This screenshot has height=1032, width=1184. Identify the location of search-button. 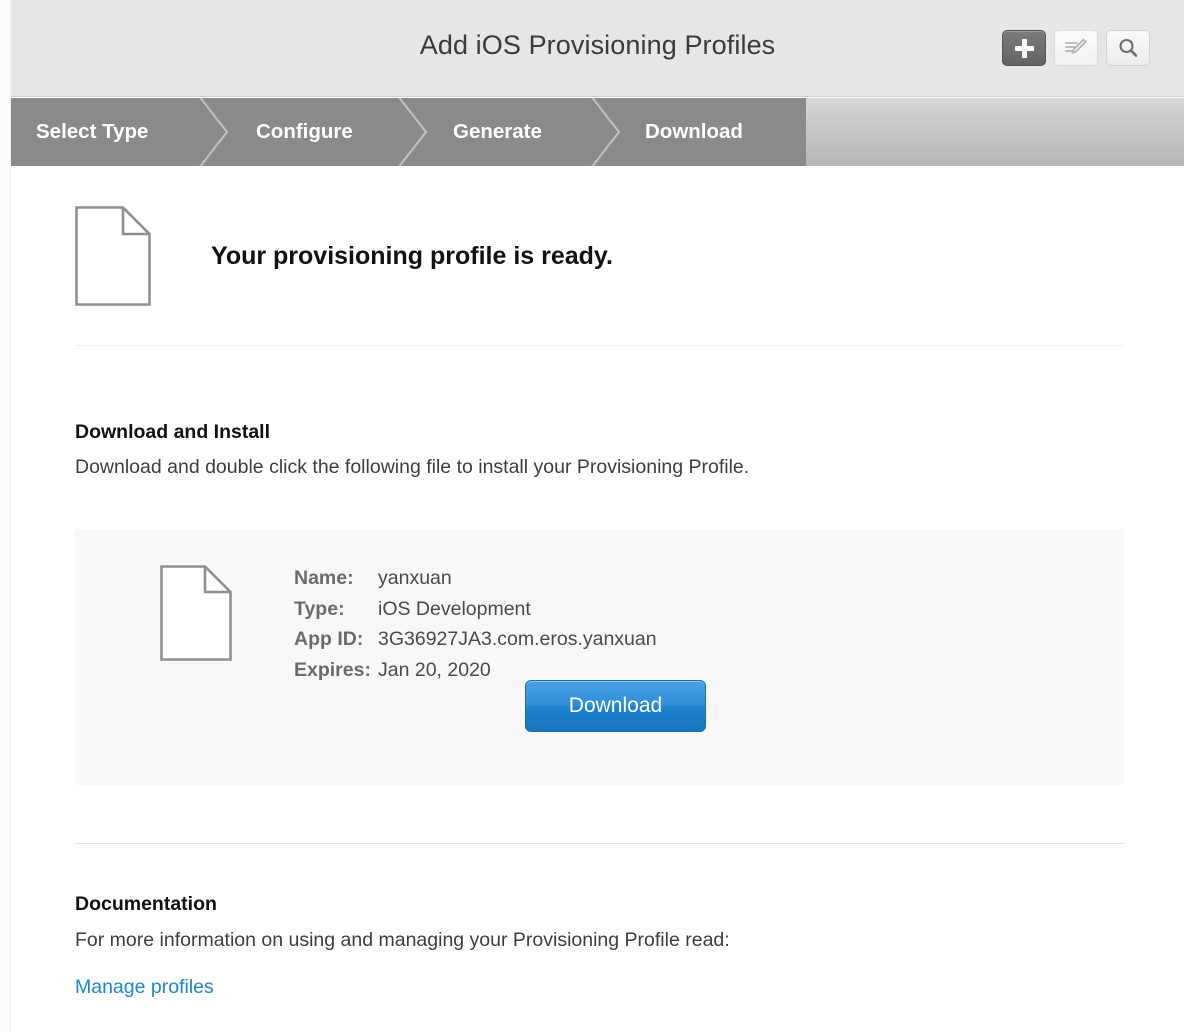
(1128, 48).